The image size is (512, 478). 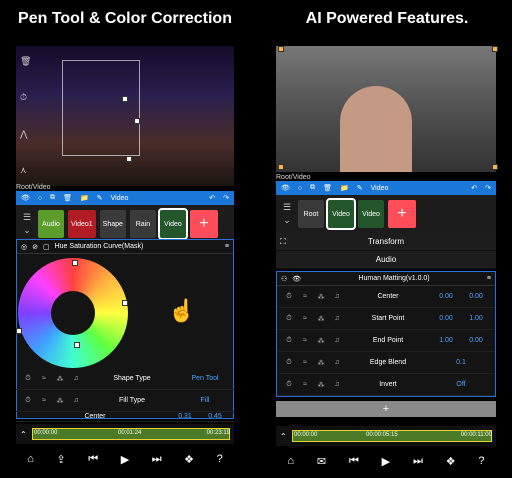 What do you see at coordinates (215, 416) in the screenshot?
I see `center-value-y: 0.45` at bounding box center [215, 416].